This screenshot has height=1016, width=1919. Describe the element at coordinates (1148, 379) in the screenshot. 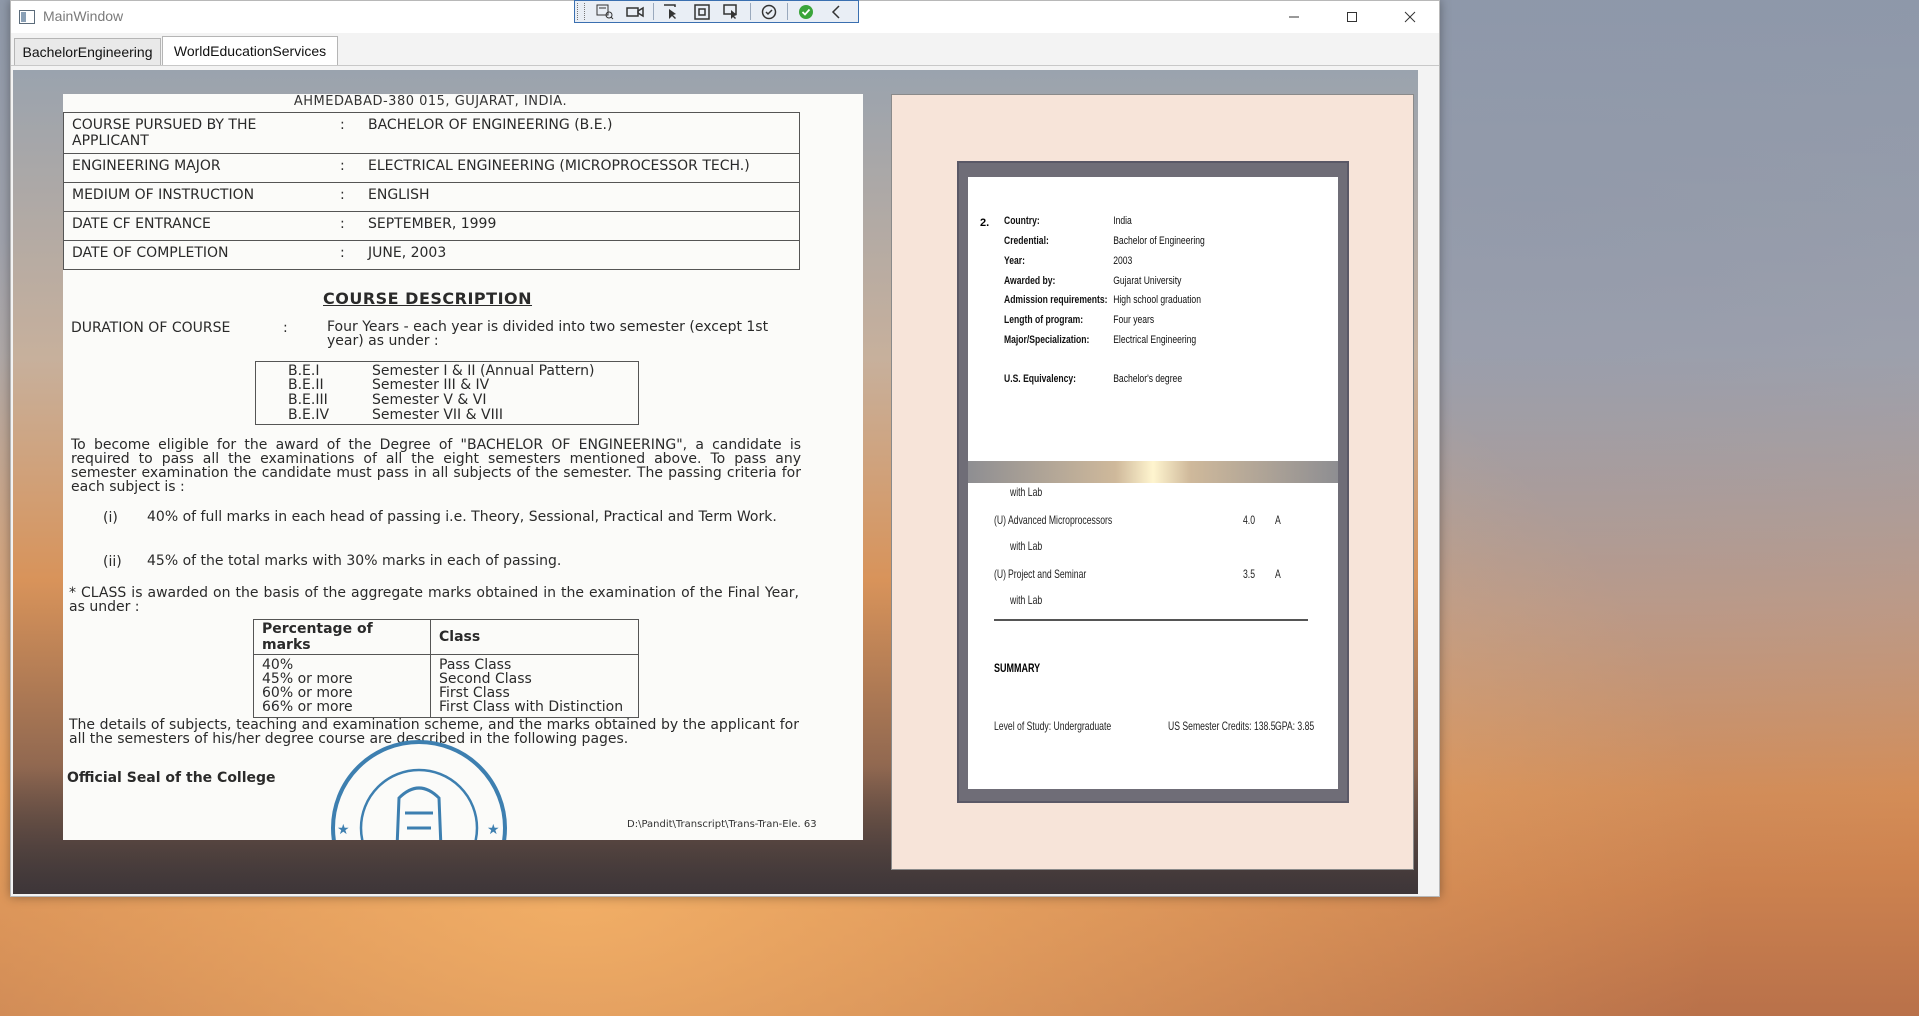

I see `wes-equivalency-value: Bachelor's degree` at that location.